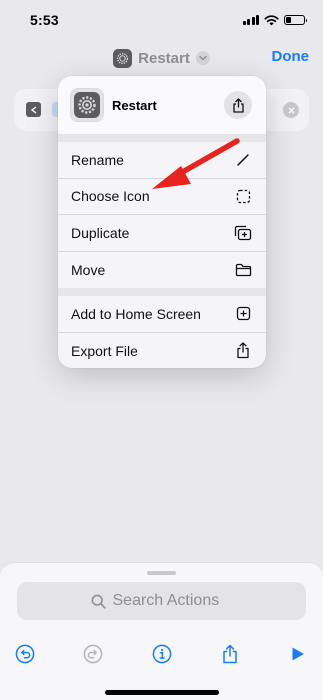  What do you see at coordinates (291, 56) in the screenshot?
I see `done-button: Done` at bounding box center [291, 56].